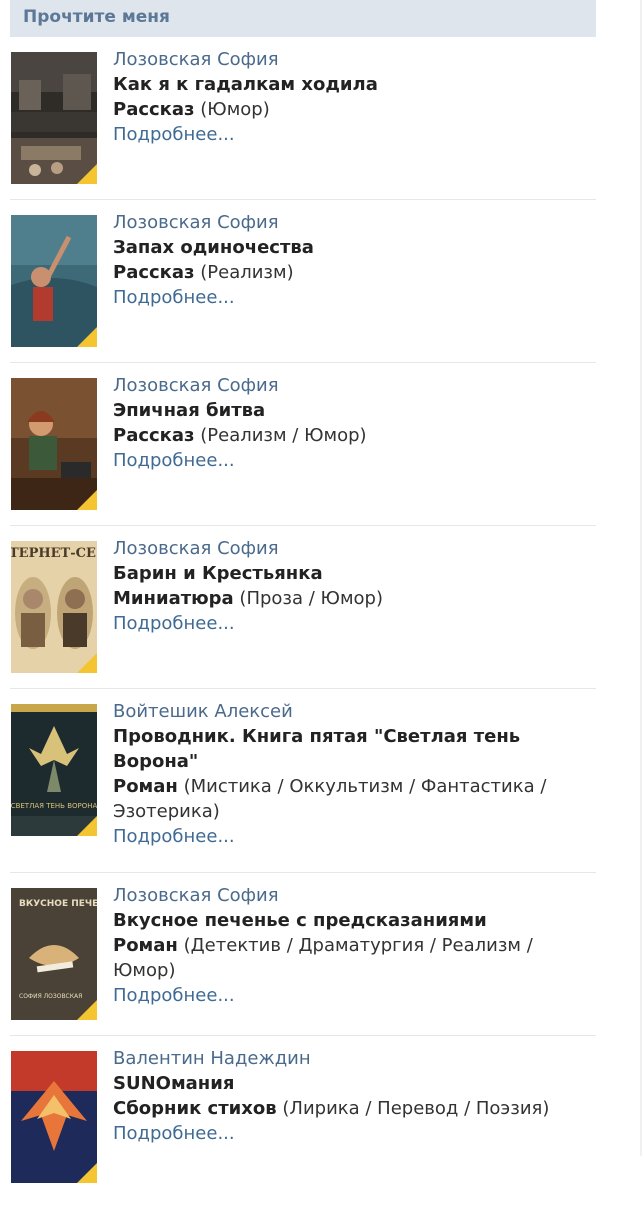 The image size is (642, 1213). I want to click on woman-blue-cover-icon, so click(54, 281).